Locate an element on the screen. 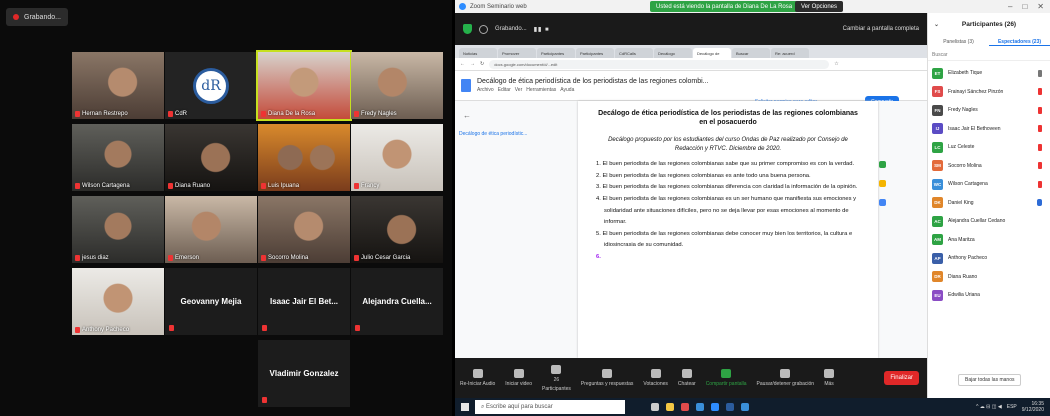 The width and height of the screenshot is (1050, 416). control-button: 26 Participantes is located at coordinates (556, 378).